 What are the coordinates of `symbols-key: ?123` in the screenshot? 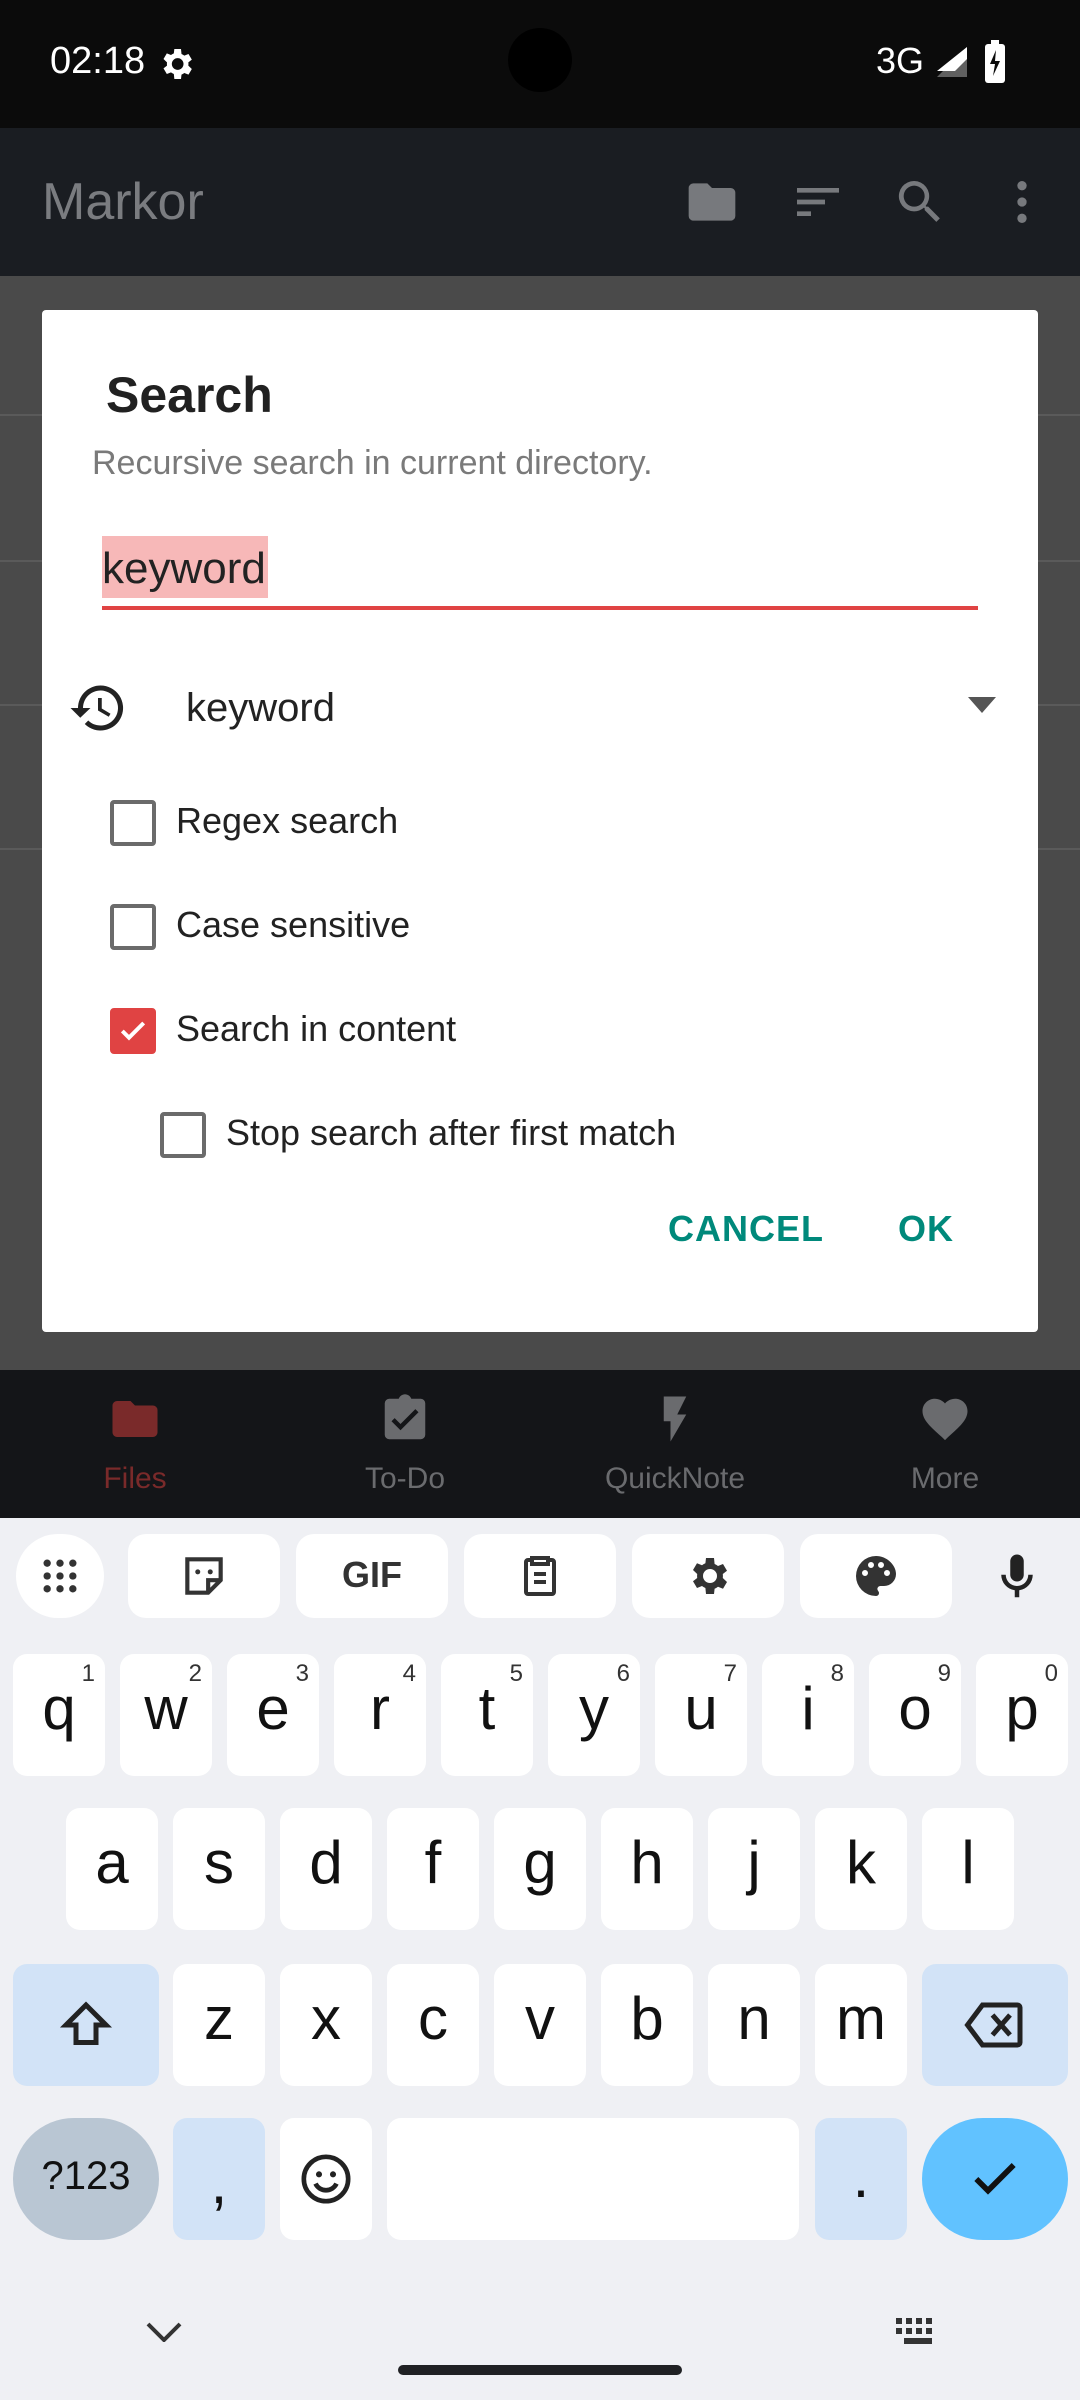 It's located at (86, 2179).